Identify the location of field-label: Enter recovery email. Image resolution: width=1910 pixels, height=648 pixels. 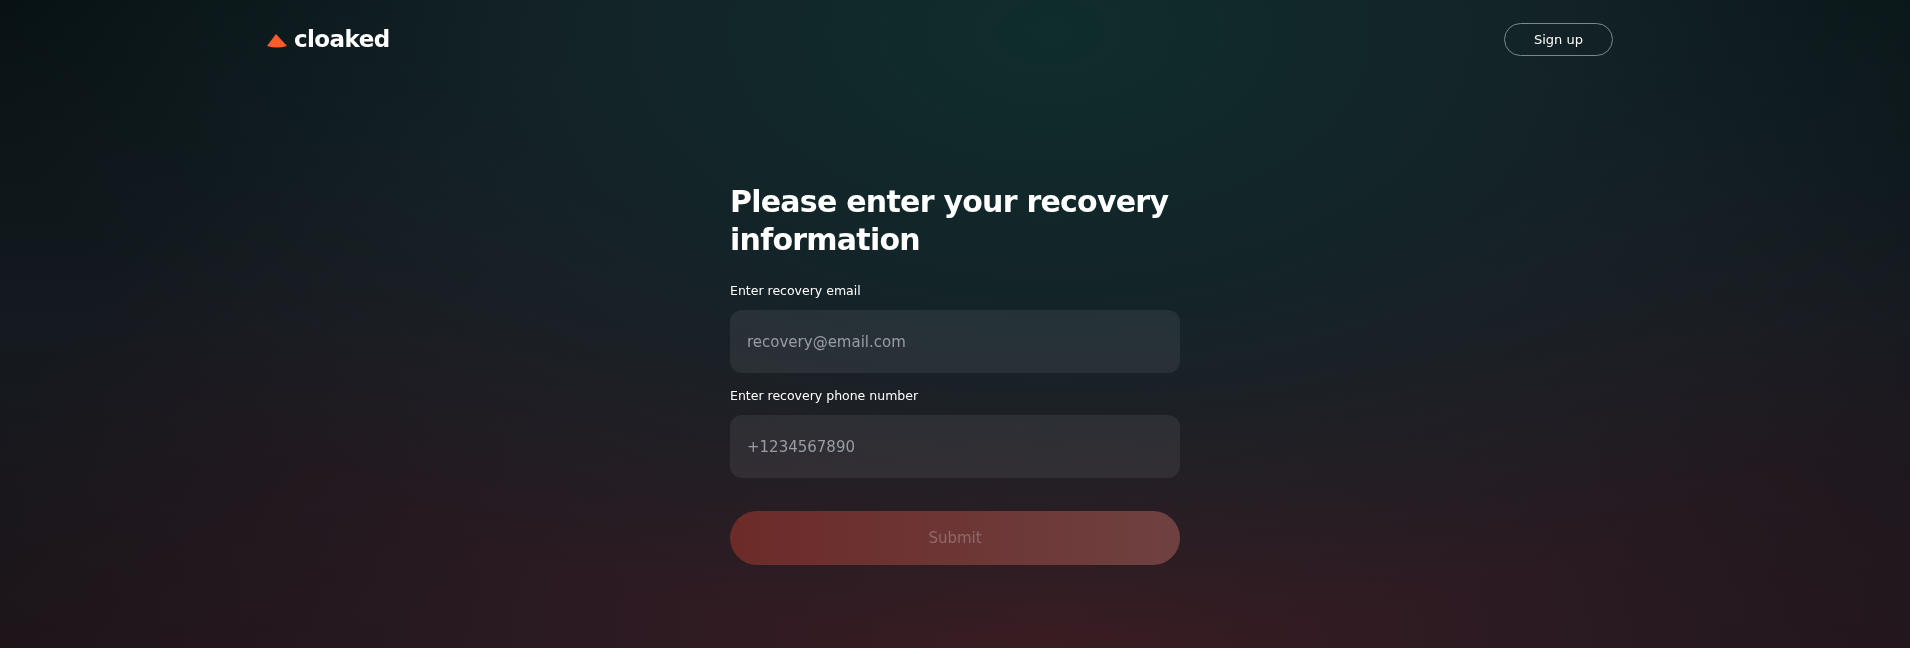
(796, 291).